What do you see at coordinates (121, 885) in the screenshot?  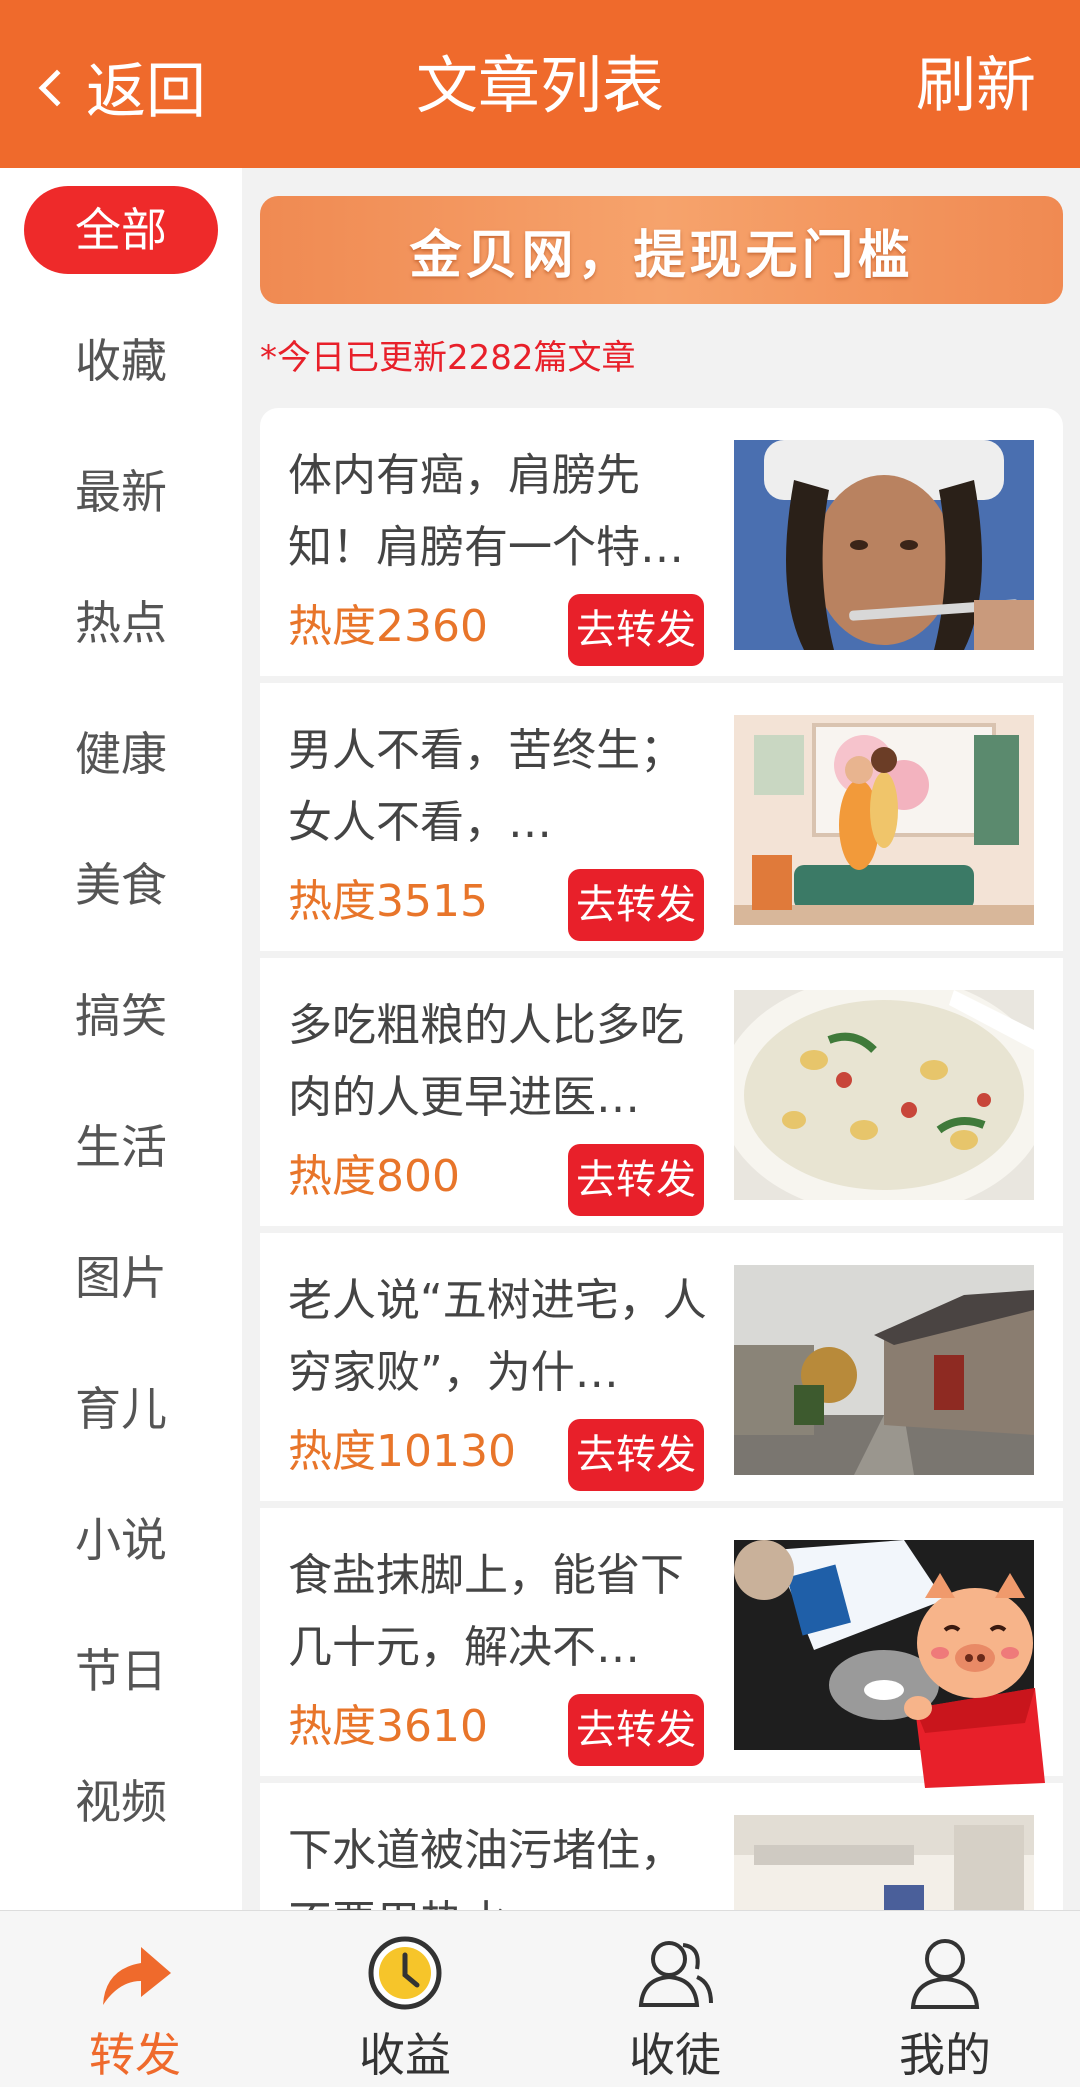 I see `category-food: 美食` at bounding box center [121, 885].